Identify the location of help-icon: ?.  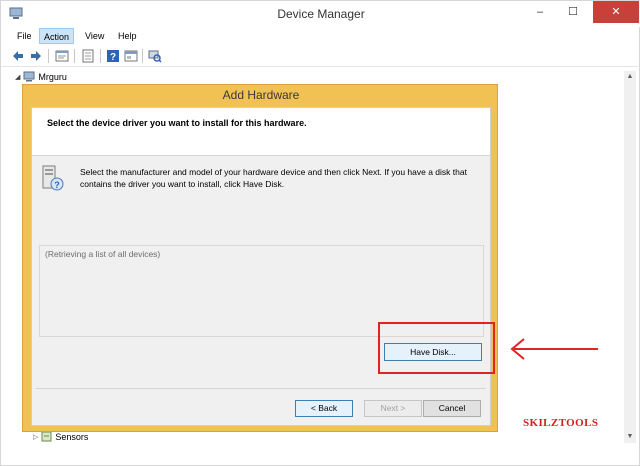
(113, 56).